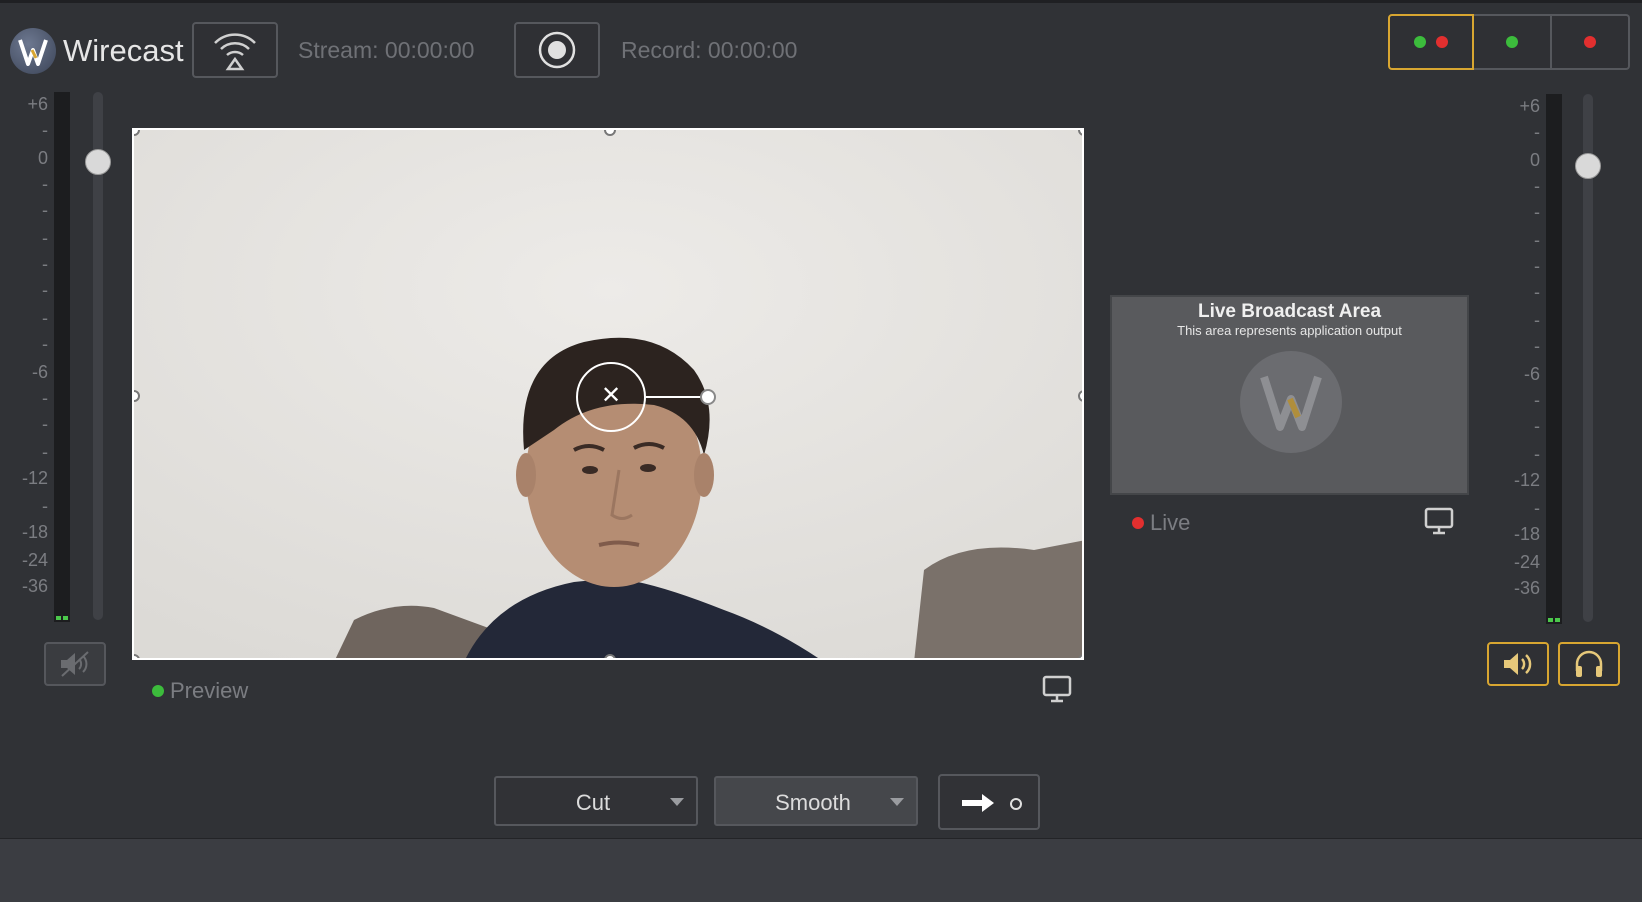 The width and height of the screenshot is (1642, 902). I want to click on live-title: Live Broadcast Area, so click(1289, 311).